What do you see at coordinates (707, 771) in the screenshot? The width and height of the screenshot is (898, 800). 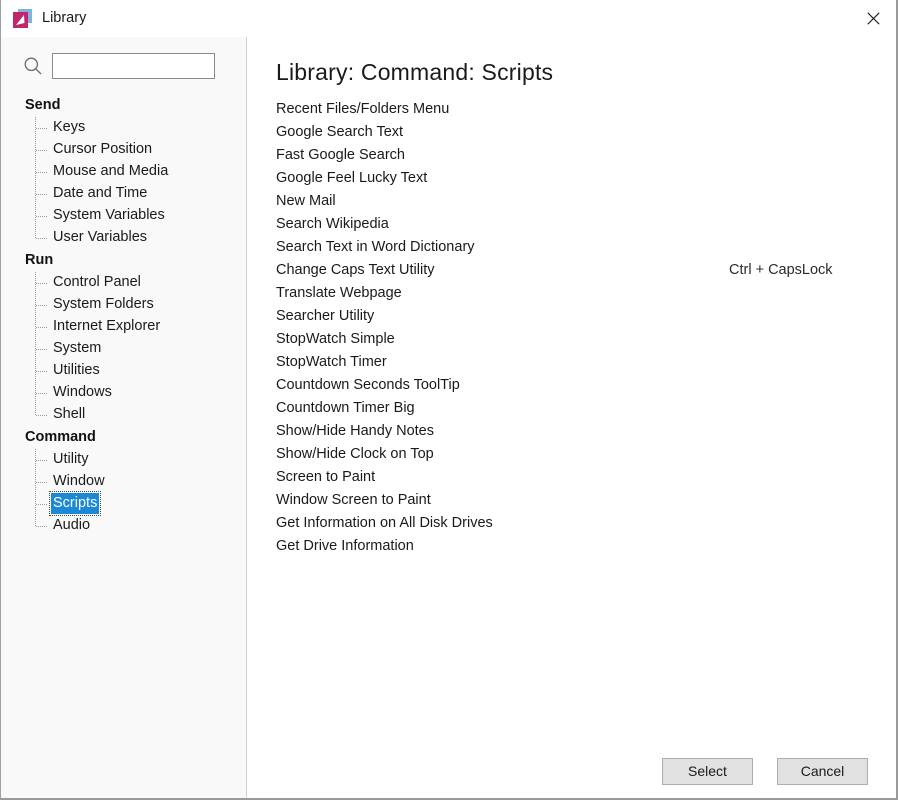 I see `select-button: Select` at bounding box center [707, 771].